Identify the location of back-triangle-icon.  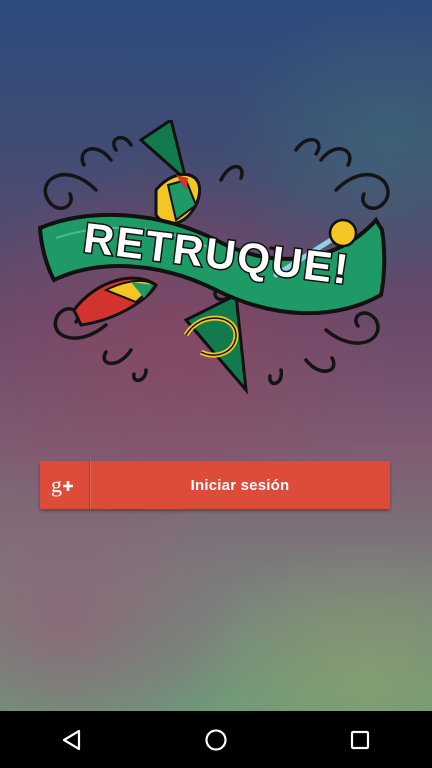
(71, 739).